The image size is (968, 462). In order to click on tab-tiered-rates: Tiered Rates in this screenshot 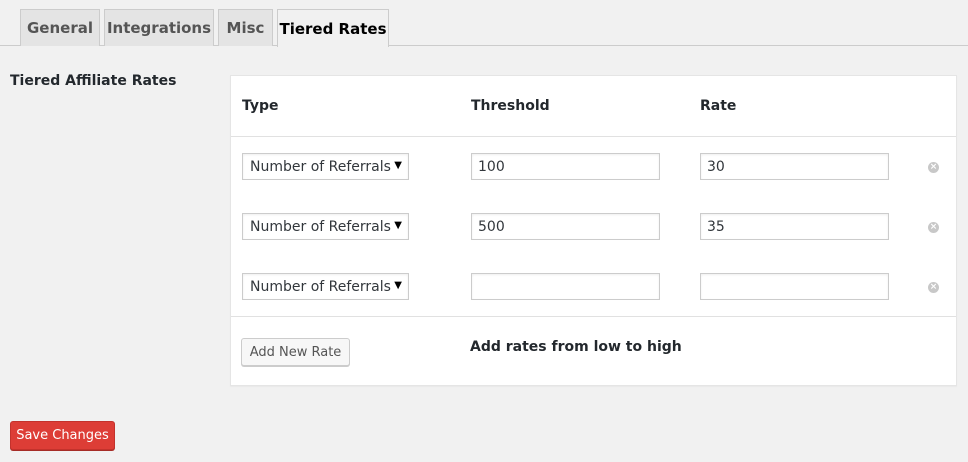, I will do `click(333, 28)`.